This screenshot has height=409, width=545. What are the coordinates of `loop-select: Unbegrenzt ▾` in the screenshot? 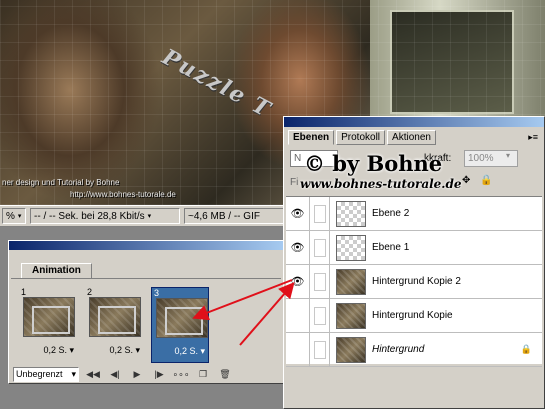 It's located at (46, 374).